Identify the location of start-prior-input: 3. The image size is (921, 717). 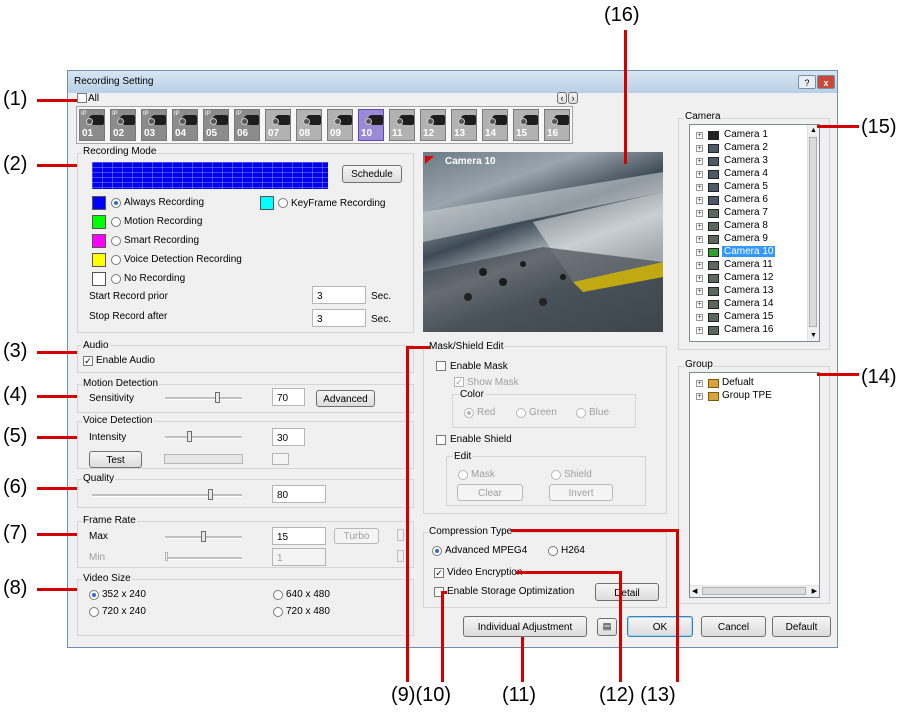
(339, 295).